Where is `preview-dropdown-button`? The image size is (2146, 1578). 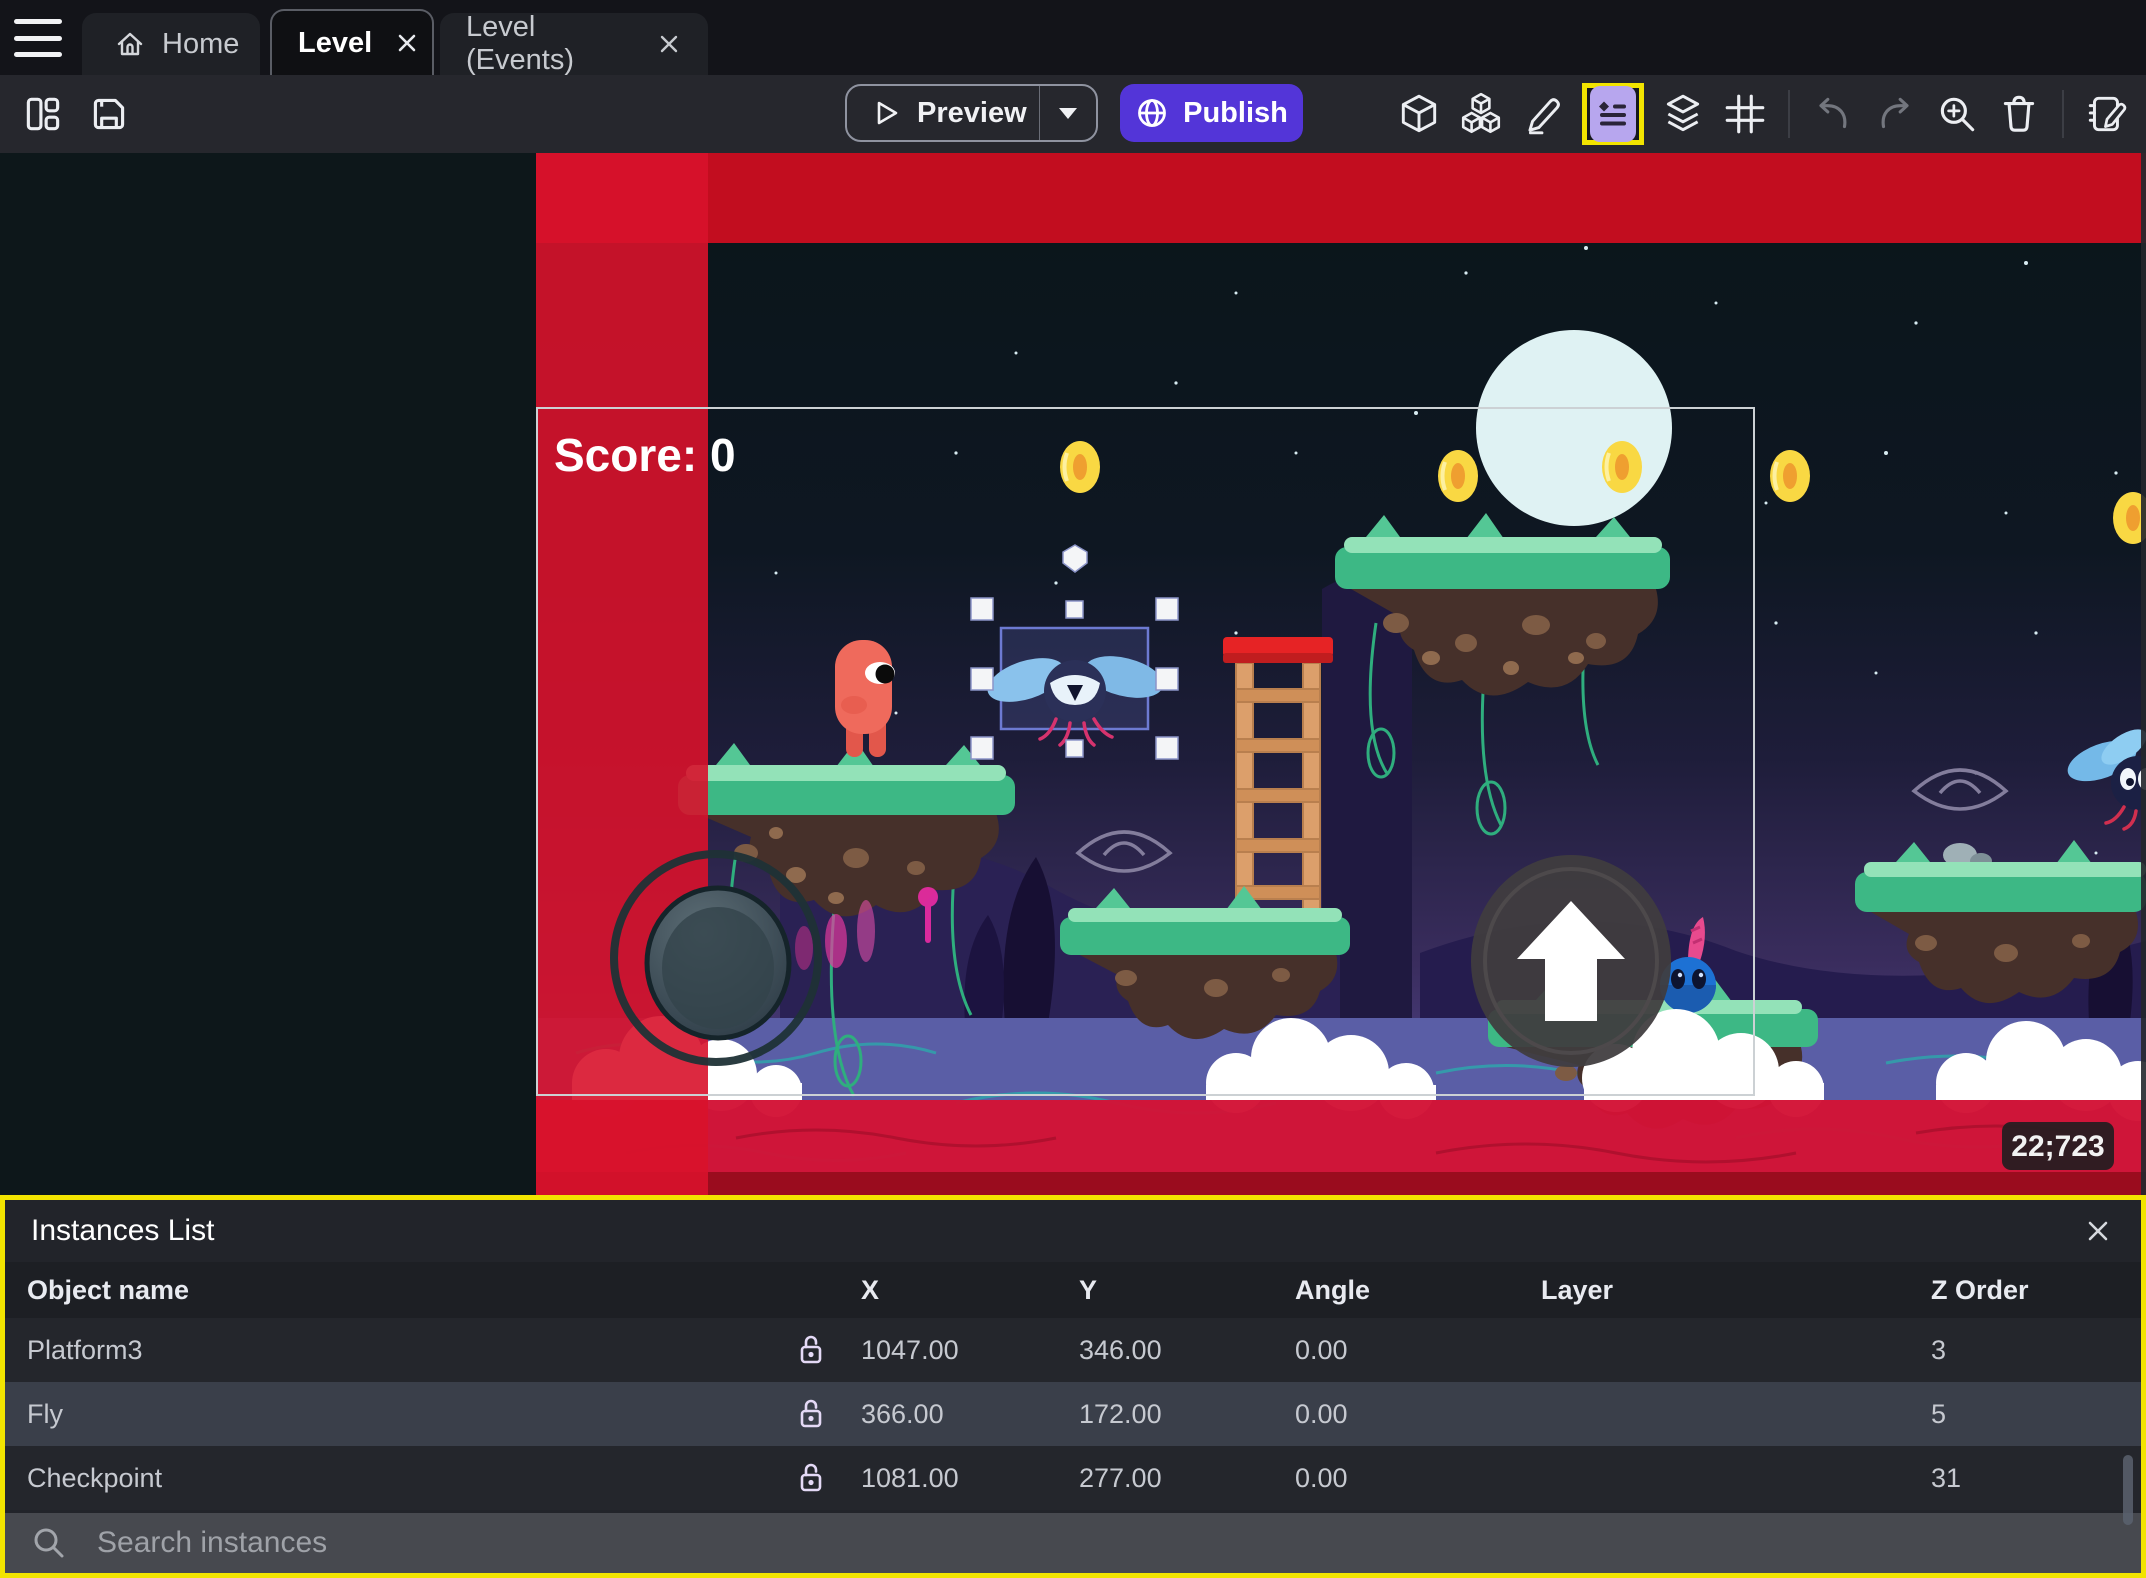 preview-dropdown-button is located at coordinates (1067, 113).